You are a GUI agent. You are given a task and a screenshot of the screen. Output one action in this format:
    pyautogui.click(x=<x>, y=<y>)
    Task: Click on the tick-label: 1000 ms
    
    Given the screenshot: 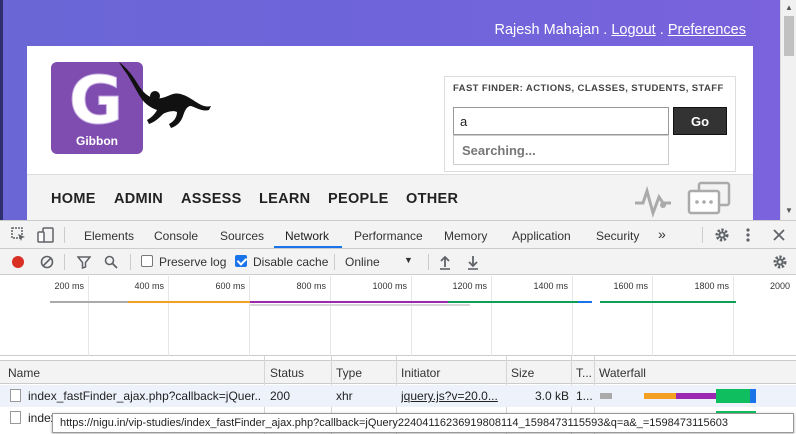 What is the action you would take?
    pyautogui.click(x=389, y=286)
    